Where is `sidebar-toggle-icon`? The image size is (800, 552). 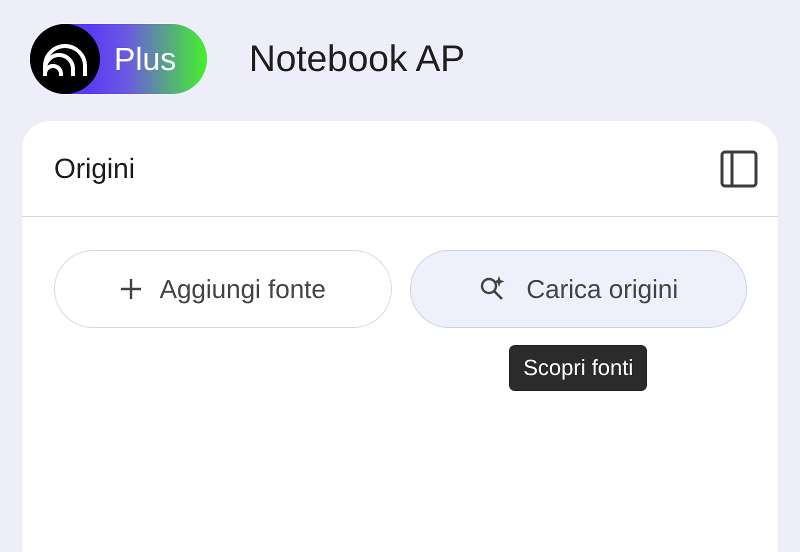 sidebar-toggle-icon is located at coordinates (739, 169).